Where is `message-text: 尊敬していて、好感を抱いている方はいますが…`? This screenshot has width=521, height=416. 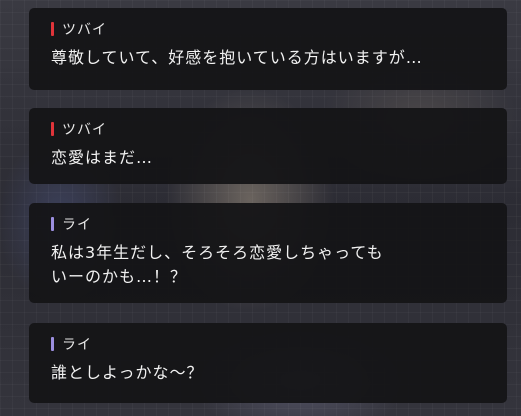
message-text: 尊敬していて、好感を抱いている方はいますが… is located at coordinates (237, 57).